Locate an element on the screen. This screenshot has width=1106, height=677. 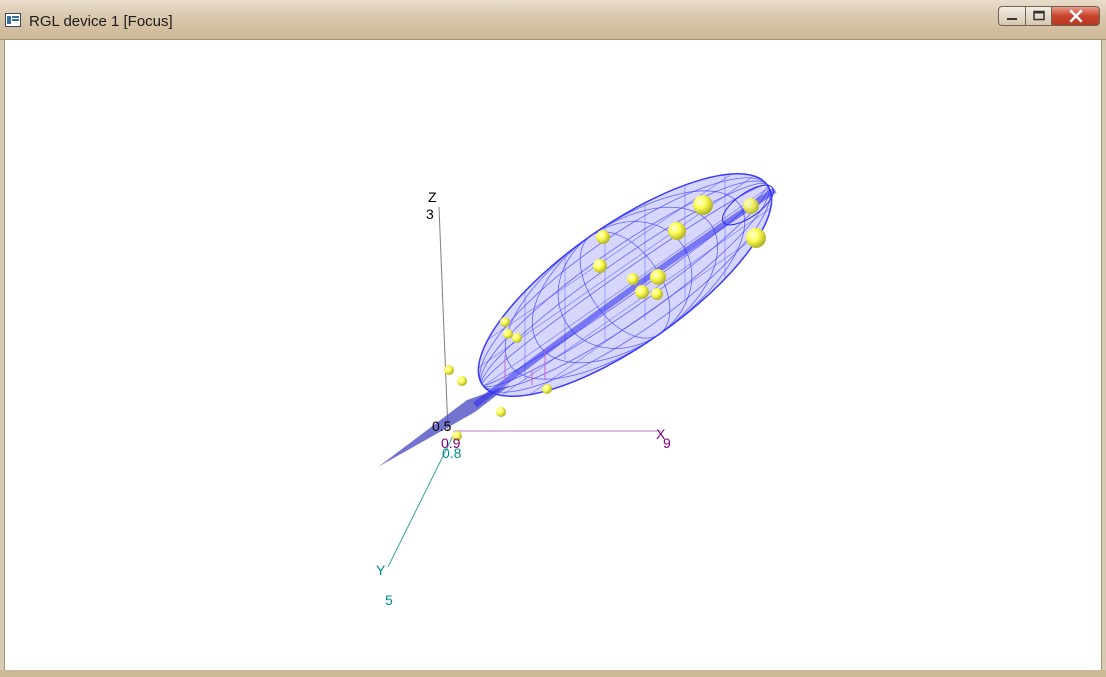
z-axis-label: Z is located at coordinates (432, 197).